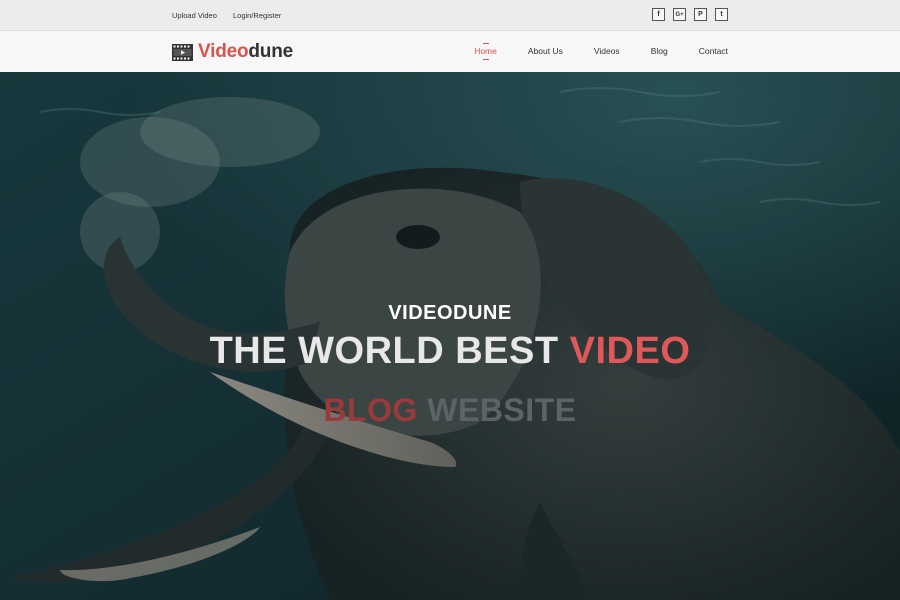 This screenshot has width=900, height=600. Describe the element at coordinates (690, 14) in the screenshot. I see `social-links: f G+ P t` at that location.